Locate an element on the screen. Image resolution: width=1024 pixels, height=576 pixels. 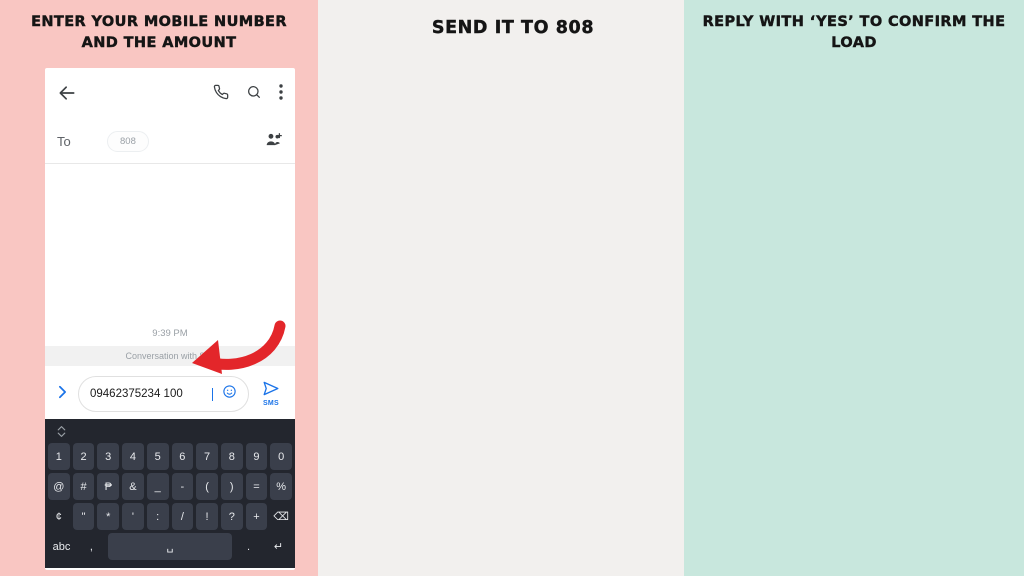
key-label: ) is located at coordinates (231, 486).